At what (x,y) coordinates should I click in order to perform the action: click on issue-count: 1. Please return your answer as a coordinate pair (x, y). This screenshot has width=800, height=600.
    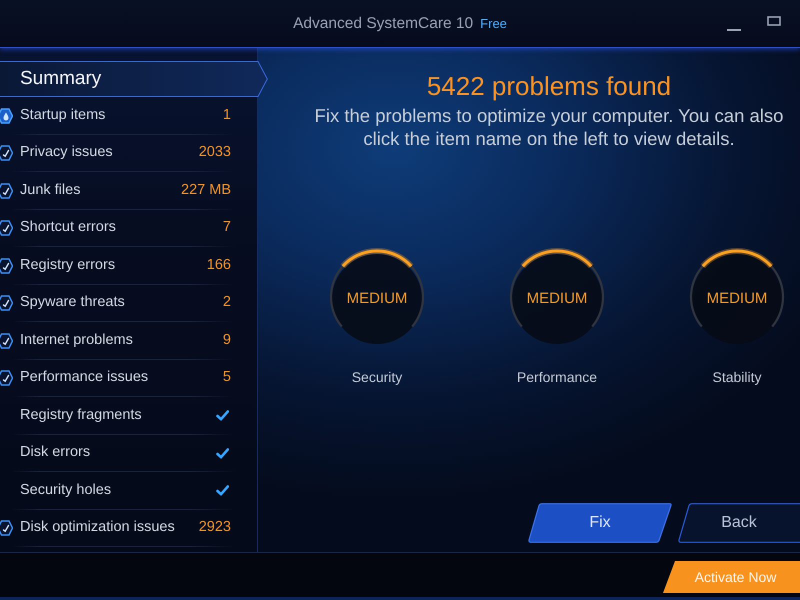
    Looking at the image, I should click on (227, 115).